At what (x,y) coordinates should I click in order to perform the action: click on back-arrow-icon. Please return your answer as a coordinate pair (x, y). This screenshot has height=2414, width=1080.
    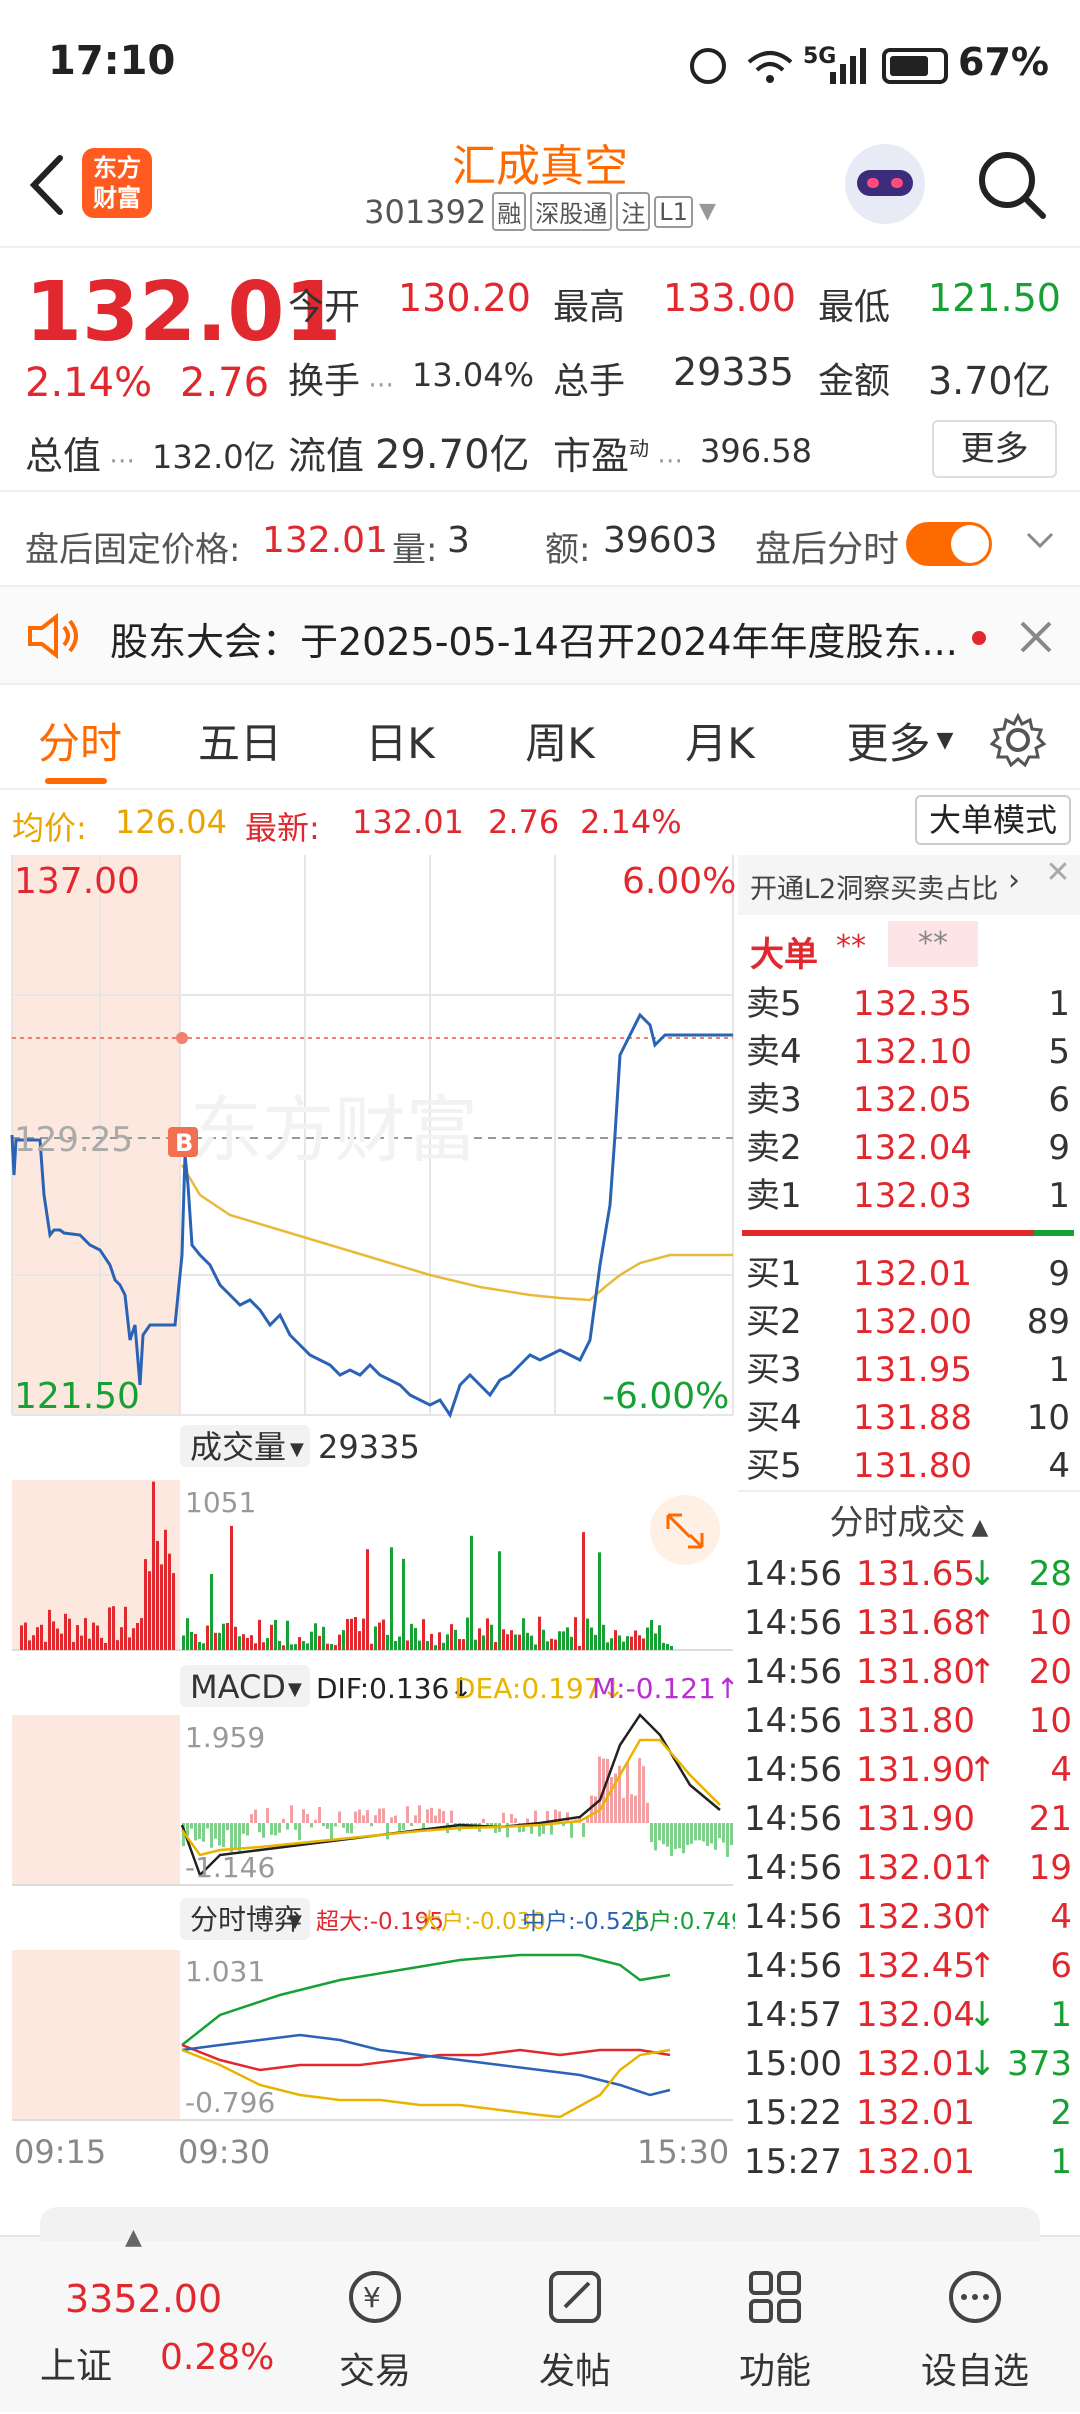
    Looking at the image, I should click on (50, 185).